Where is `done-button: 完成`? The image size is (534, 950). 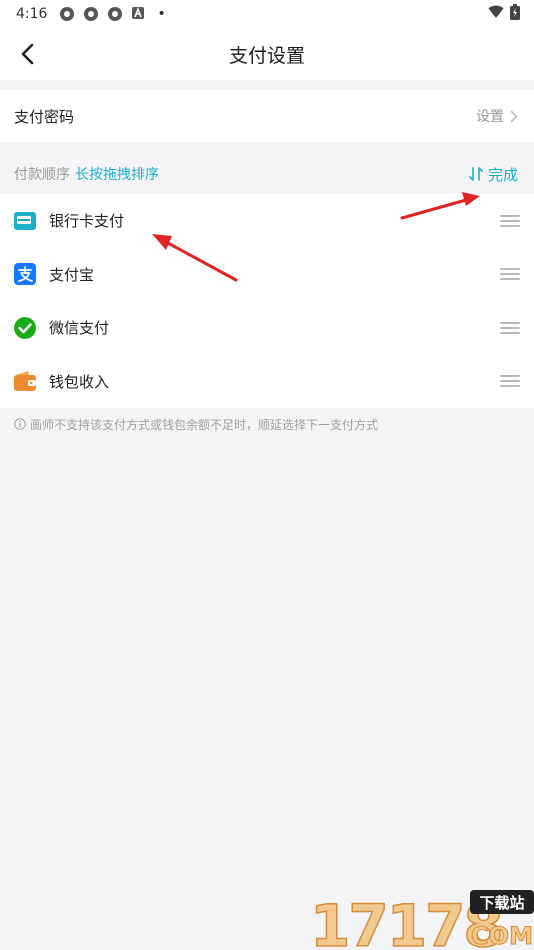 done-button: 完成 is located at coordinates (493, 174).